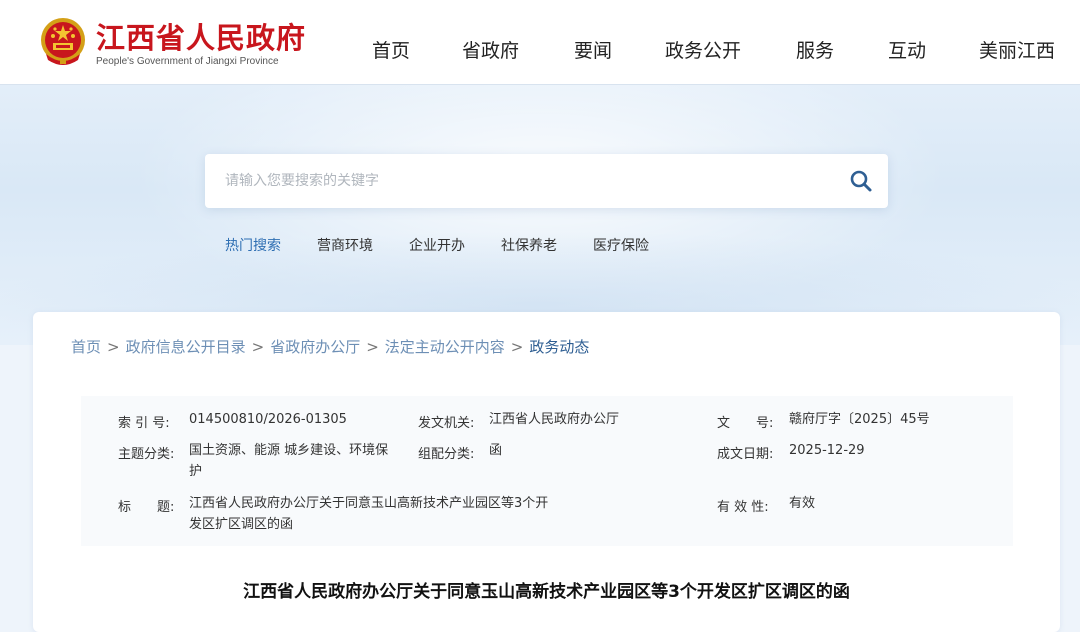 This screenshot has height=632, width=1080. What do you see at coordinates (815, 49) in the screenshot?
I see `nav-item-services: 服务` at bounding box center [815, 49].